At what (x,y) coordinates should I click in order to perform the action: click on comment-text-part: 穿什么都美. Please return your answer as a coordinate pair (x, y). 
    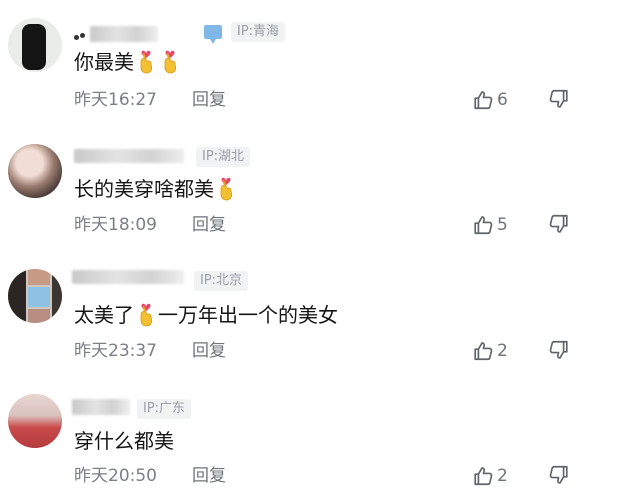
    Looking at the image, I should click on (124, 441).